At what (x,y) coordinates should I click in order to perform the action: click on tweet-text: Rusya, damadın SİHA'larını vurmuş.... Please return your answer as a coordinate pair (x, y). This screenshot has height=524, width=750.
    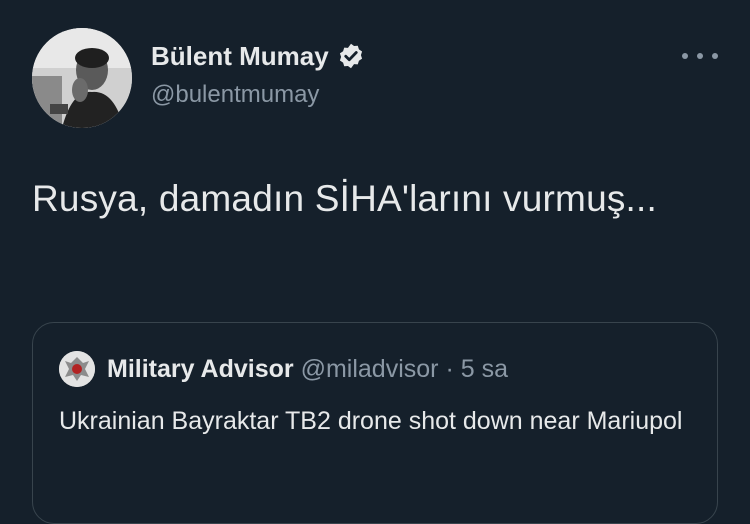
    Looking at the image, I should click on (344, 198).